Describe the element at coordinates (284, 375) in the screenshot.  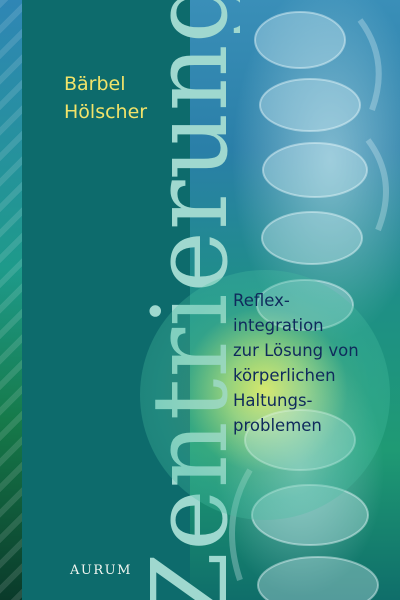
I see `subtitle-line-4: körperlichen` at that location.